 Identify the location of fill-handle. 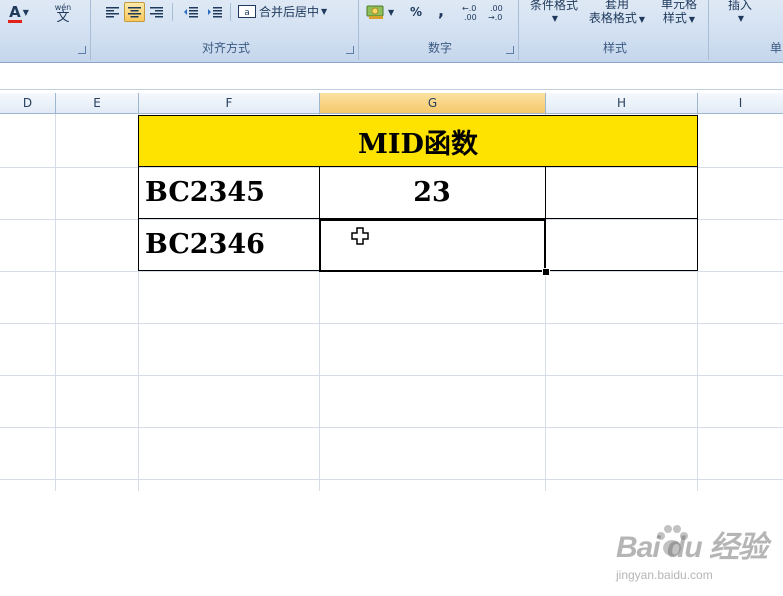
(546, 272).